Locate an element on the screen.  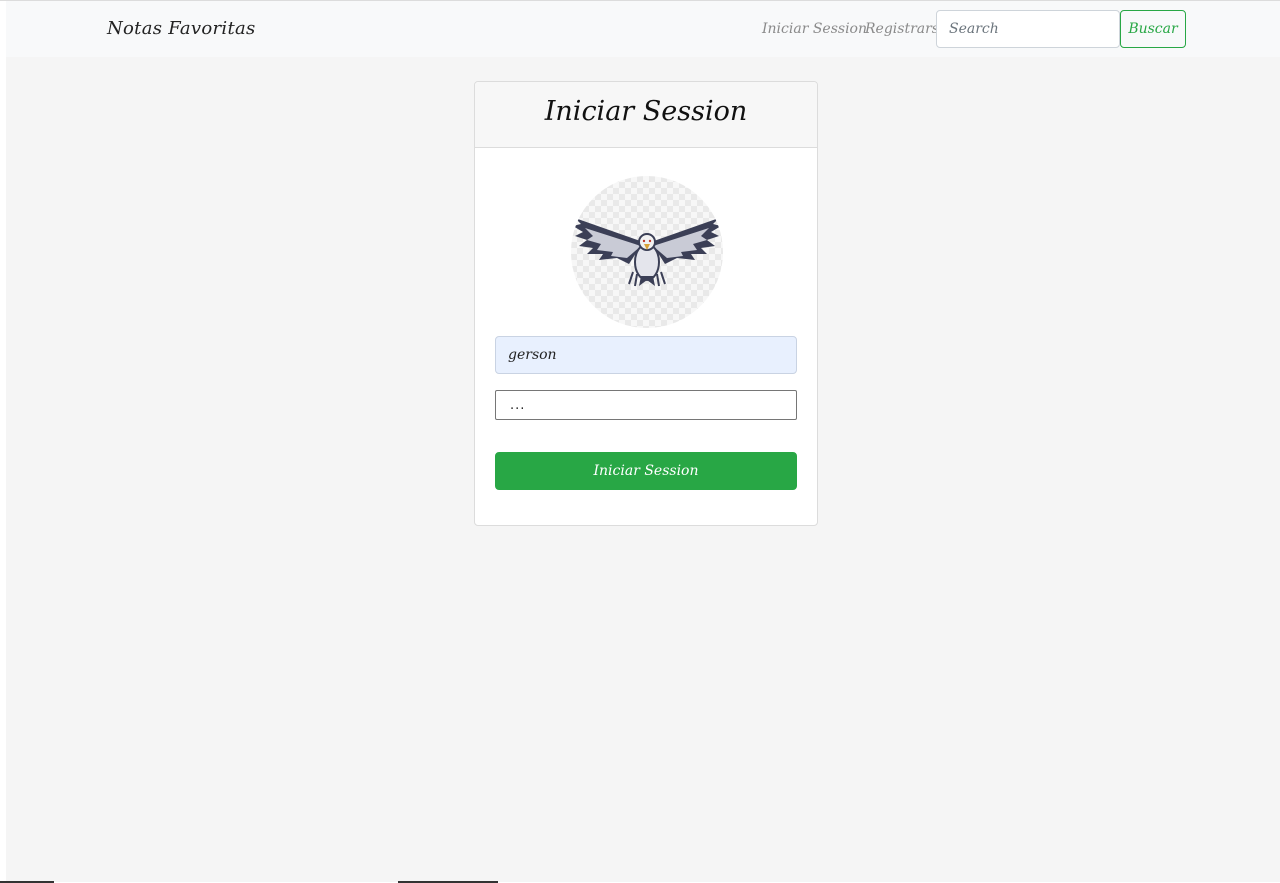
eagle-logo-icon is located at coordinates (647, 252).